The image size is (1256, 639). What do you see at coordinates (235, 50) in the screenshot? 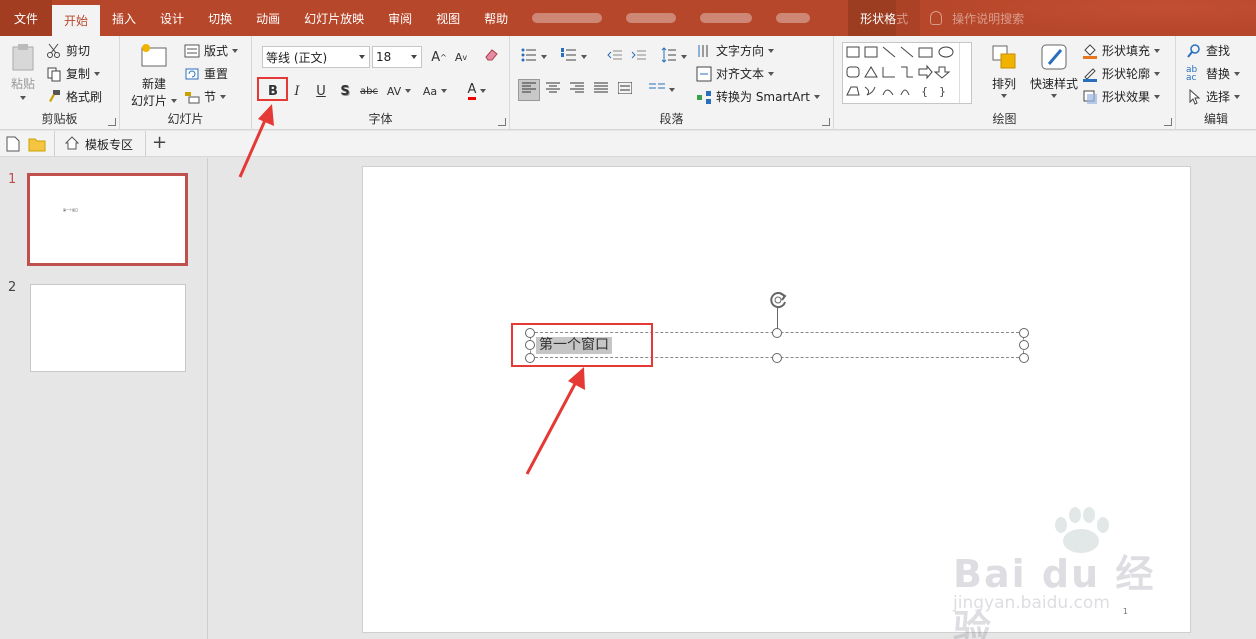
I see `layout-dropdown-icon` at bounding box center [235, 50].